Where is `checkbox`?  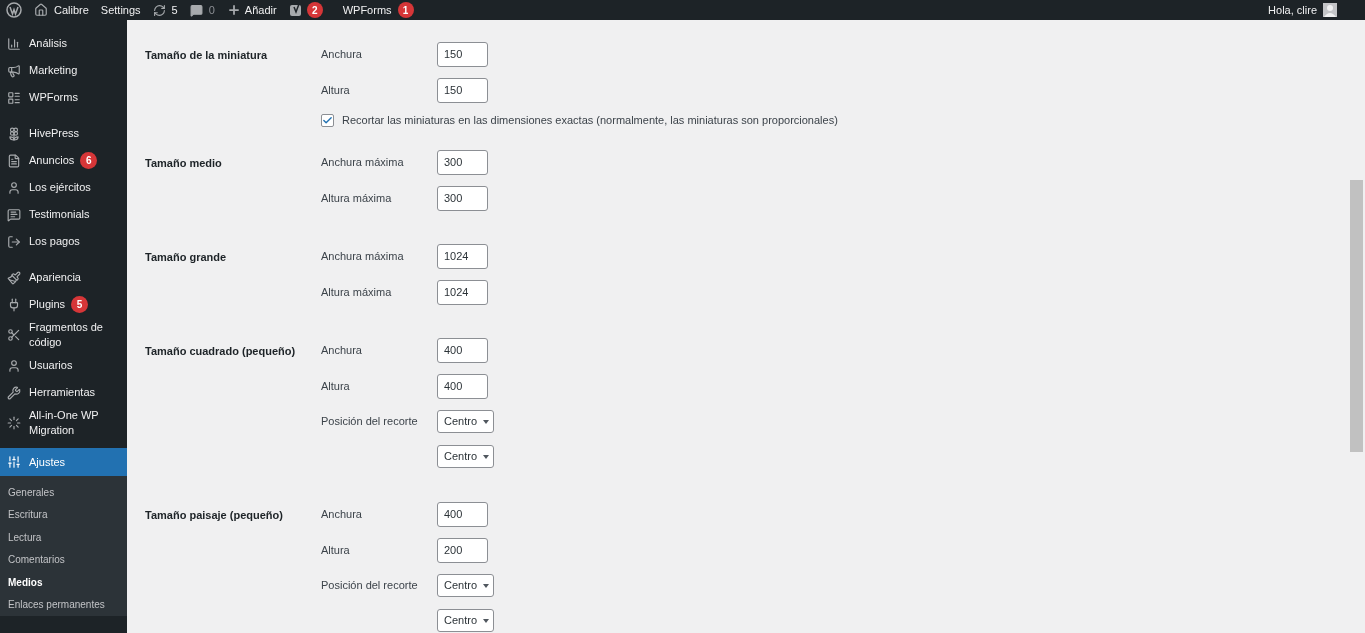 checkbox is located at coordinates (327, 120).